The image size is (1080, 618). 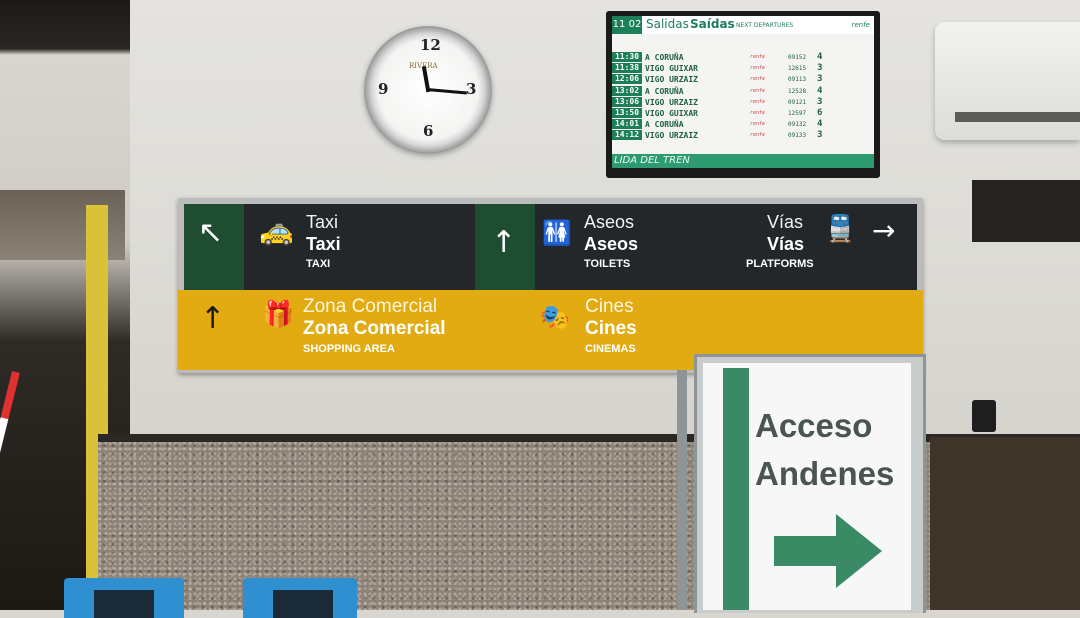 What do you see at coordinates (743, 124) in the screenshot?
I see `departure-row: 14:01 A CORUÑA renfe 09132 4` at bounding box center [743, 124].